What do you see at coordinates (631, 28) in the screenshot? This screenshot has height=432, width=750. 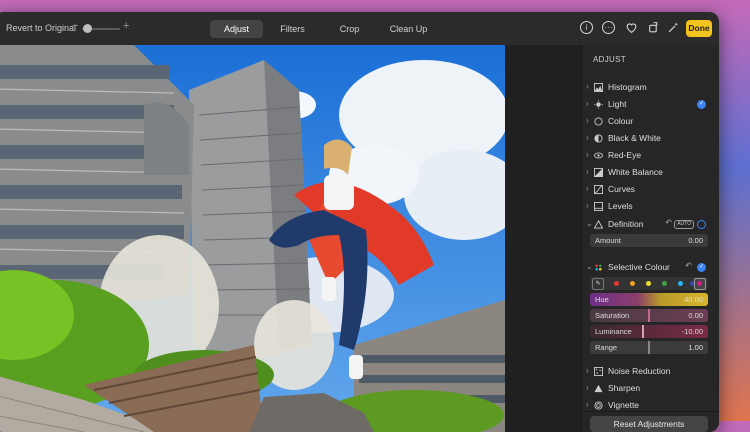 I see `favorite-heart-icon` at bounding box center [631, 28].